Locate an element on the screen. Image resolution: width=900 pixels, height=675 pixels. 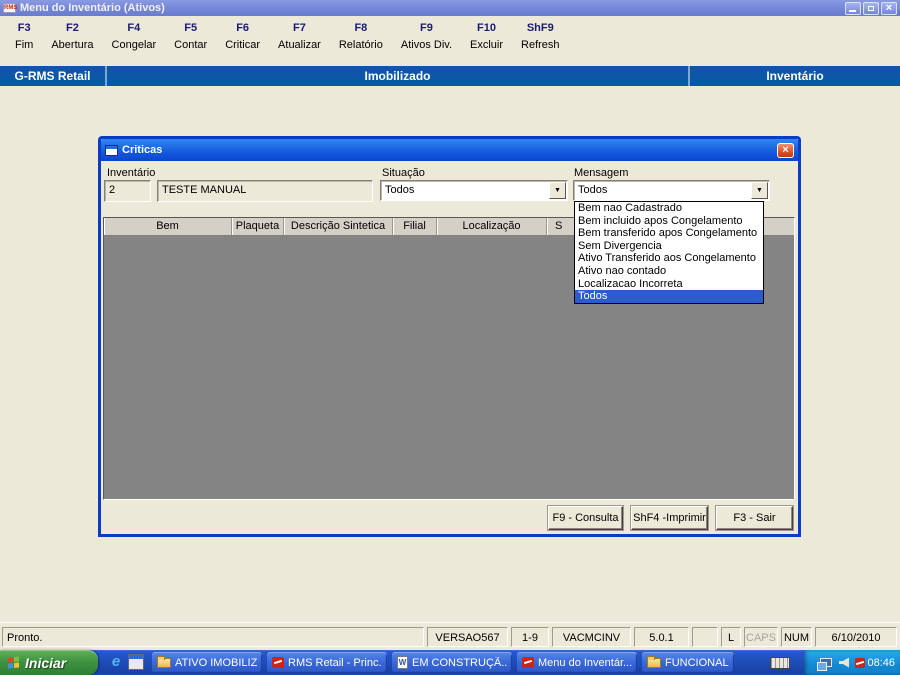
window-controls: × is located at coordinates (871, 8).